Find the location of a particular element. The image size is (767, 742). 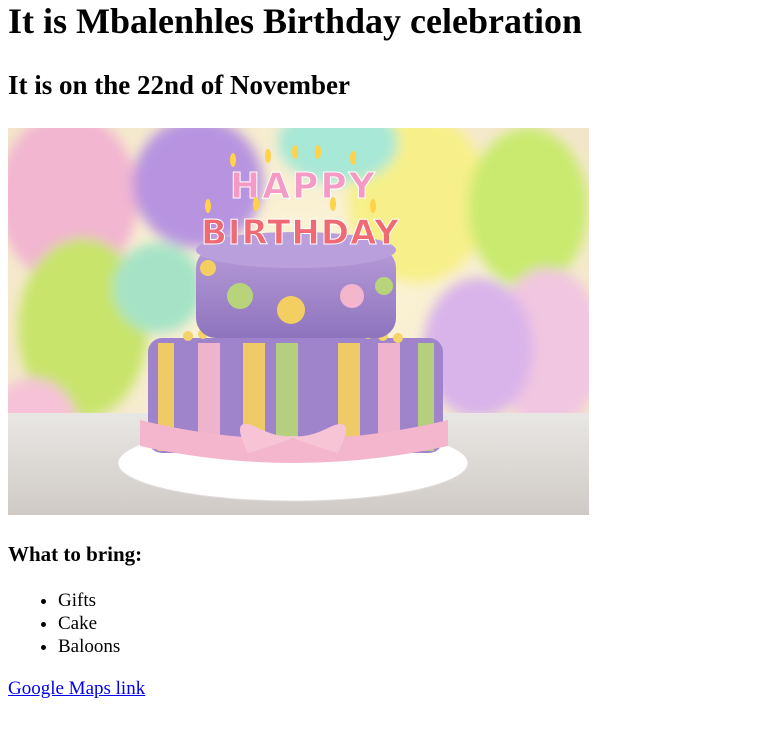

bring-item-gifts: Gifts is located at coordinates (408, 600).